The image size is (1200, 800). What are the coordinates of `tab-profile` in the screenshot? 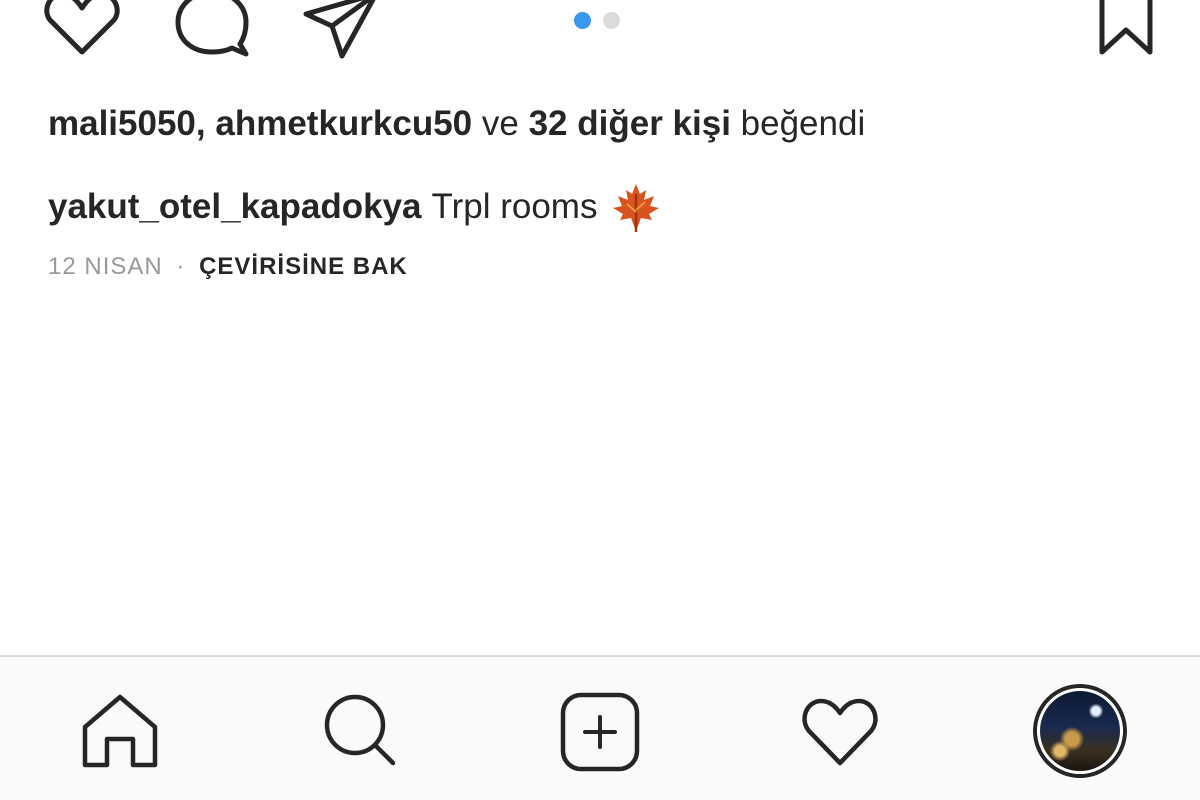 It's located at (1080, 731).